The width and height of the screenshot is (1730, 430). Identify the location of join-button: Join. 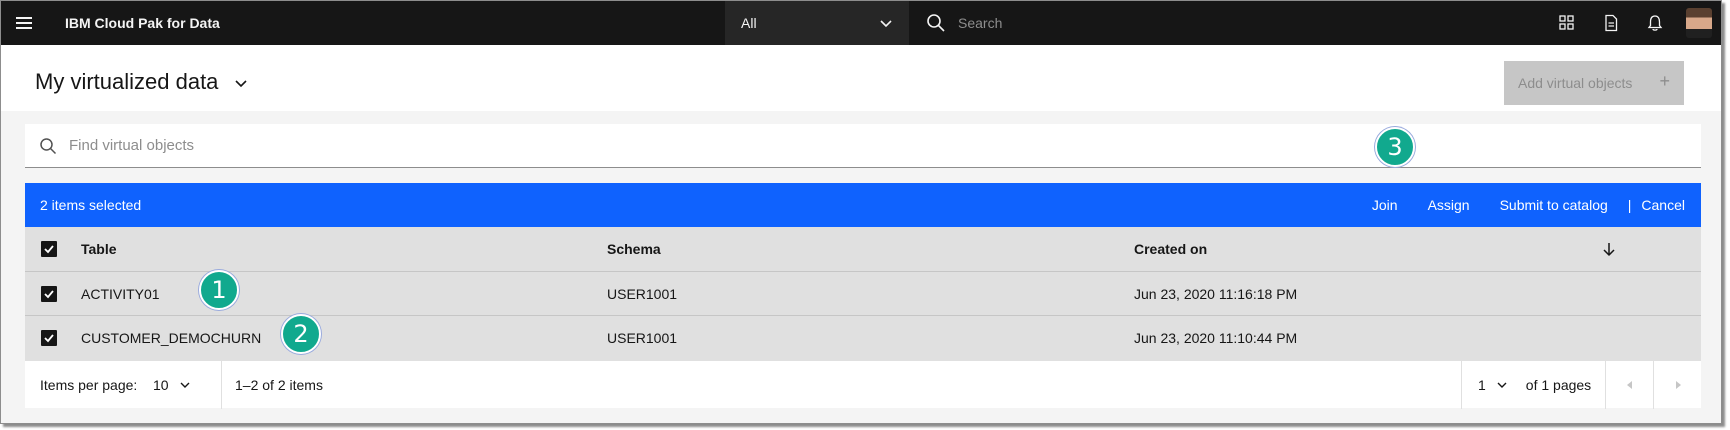
(1385, 205).